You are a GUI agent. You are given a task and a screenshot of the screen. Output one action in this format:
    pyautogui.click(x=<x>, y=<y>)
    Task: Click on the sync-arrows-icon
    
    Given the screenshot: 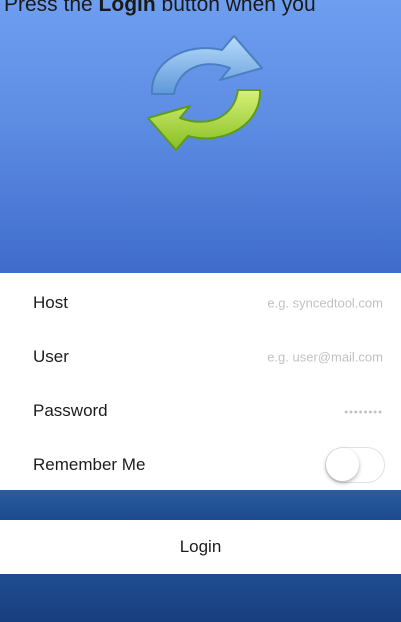 What is the action you would take?
    pyautogui.click(x=205, y=93)
    